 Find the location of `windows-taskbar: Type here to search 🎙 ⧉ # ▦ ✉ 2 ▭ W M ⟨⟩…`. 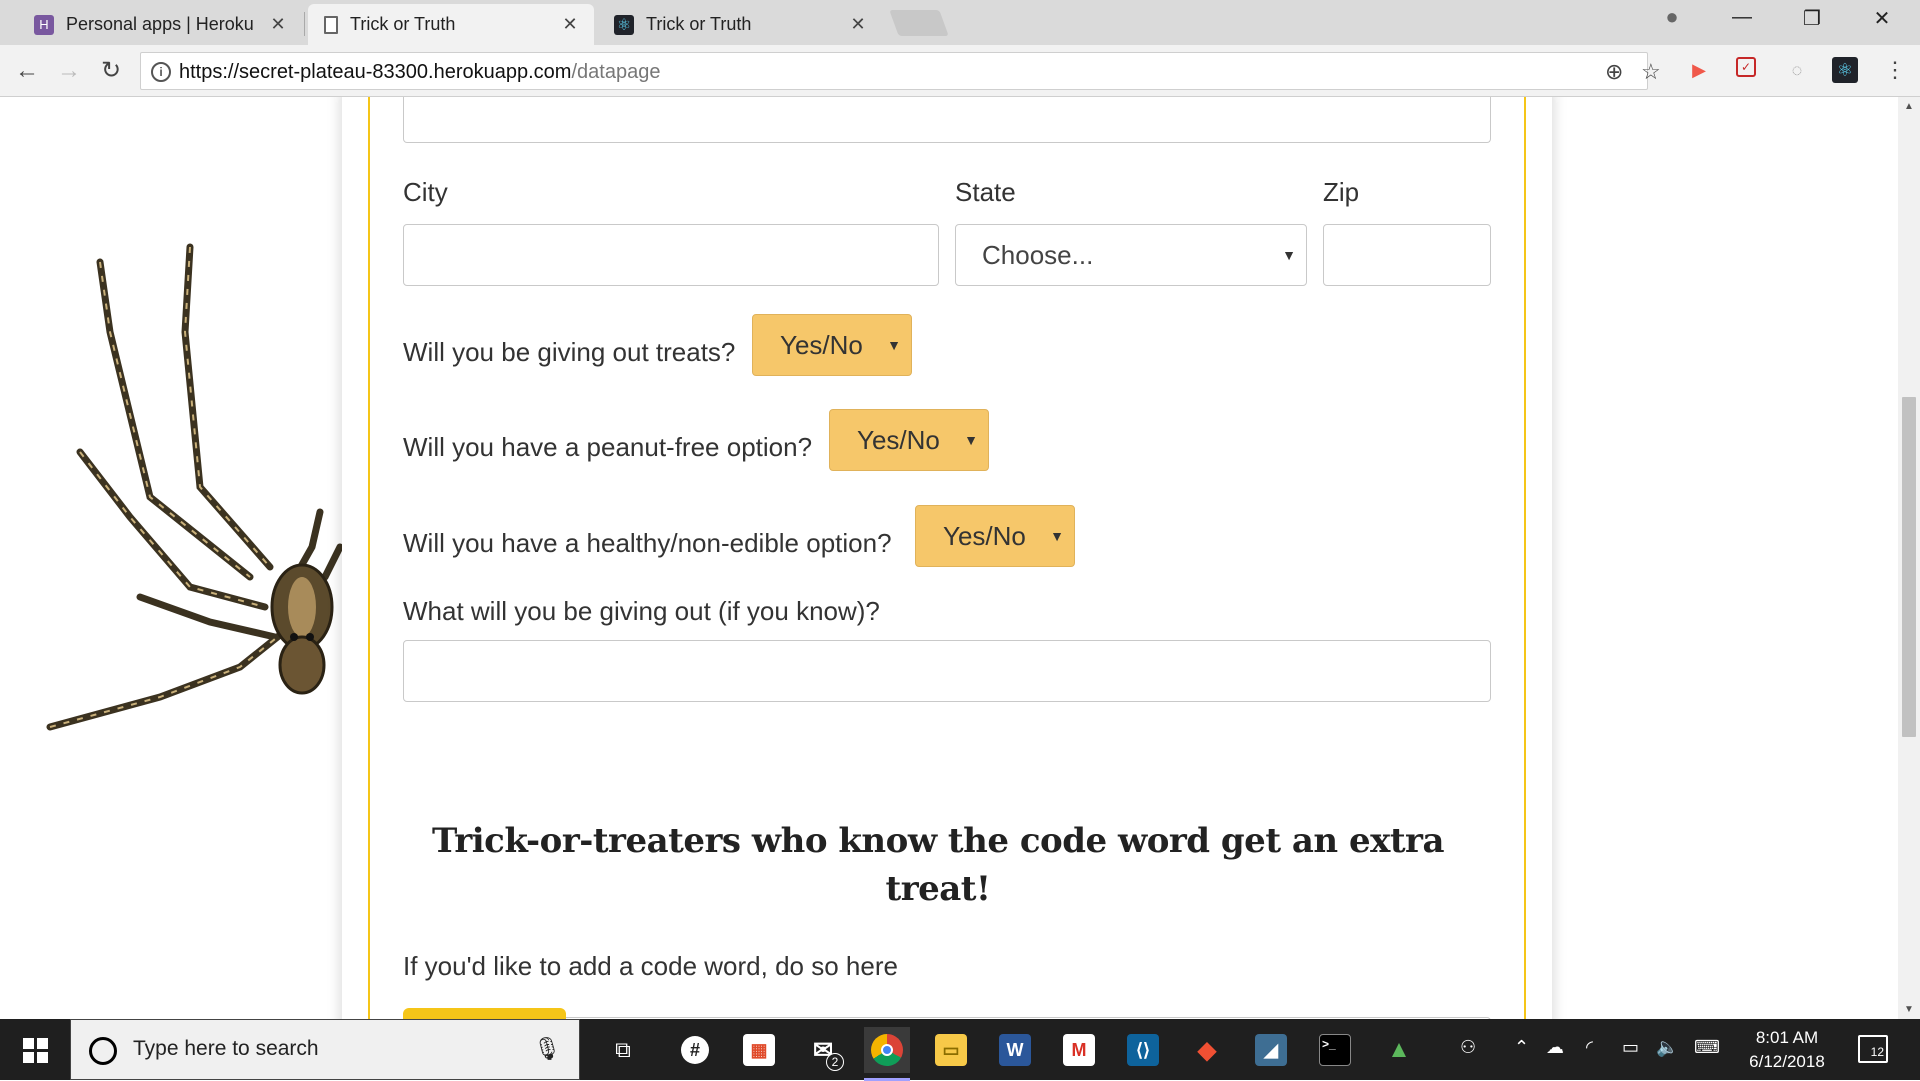

windows-taskbar: Type here to search 🎙 ⧉ # ▦ ✉ 2 ▭ W M ⟨⟩… is located at coordinates (960, 1050).